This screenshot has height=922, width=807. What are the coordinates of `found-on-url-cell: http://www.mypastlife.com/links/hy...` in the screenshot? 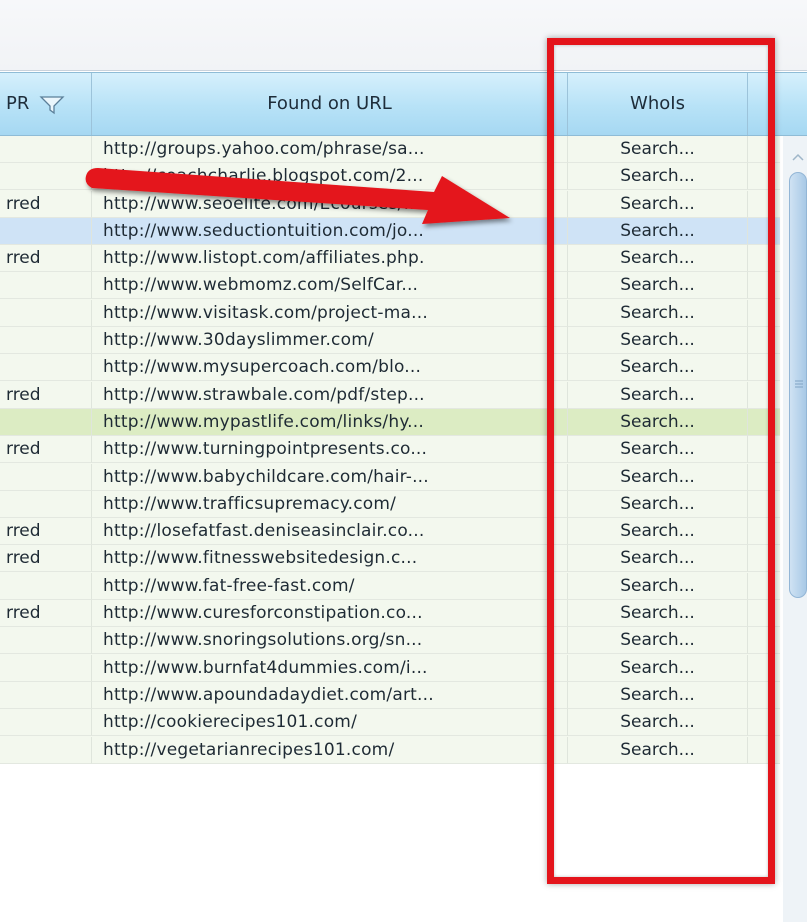 It's located at (330, 422).